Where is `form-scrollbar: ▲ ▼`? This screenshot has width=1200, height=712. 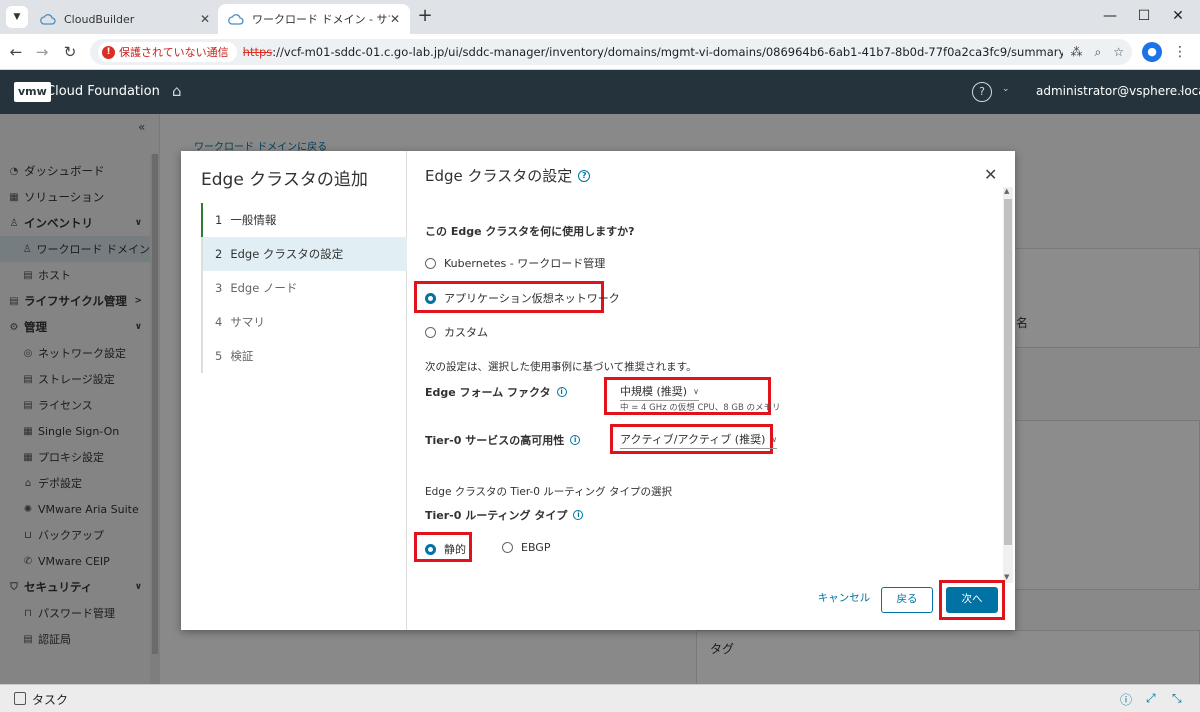 form-scrollbar: ▲ ▼ is located at coordinates (1008, 385).